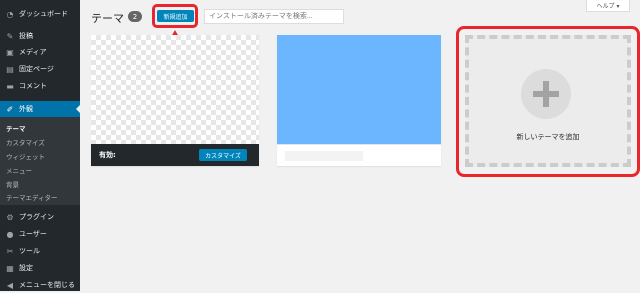  Describe the element at coordinates (175, 155) in the screenshot. I see `active-theme-bar: 有効: カスタマイズ` at that location.